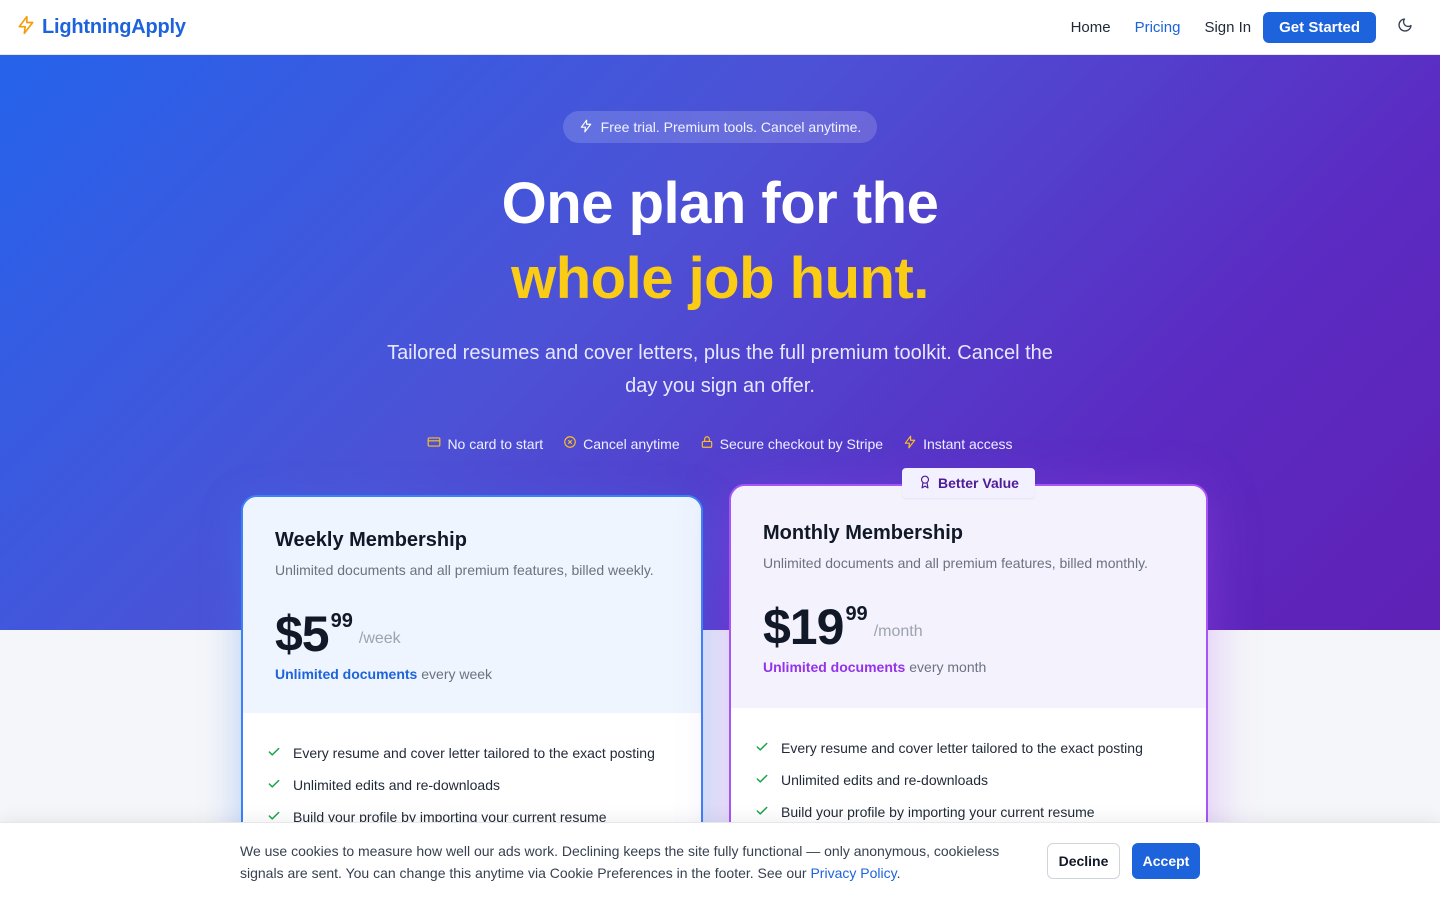 This screenshot has height=900, width=1440. Describe the element at coordinates (863, 533) in the screenshot. I see `plan-title: Monthly Membership` at that location.